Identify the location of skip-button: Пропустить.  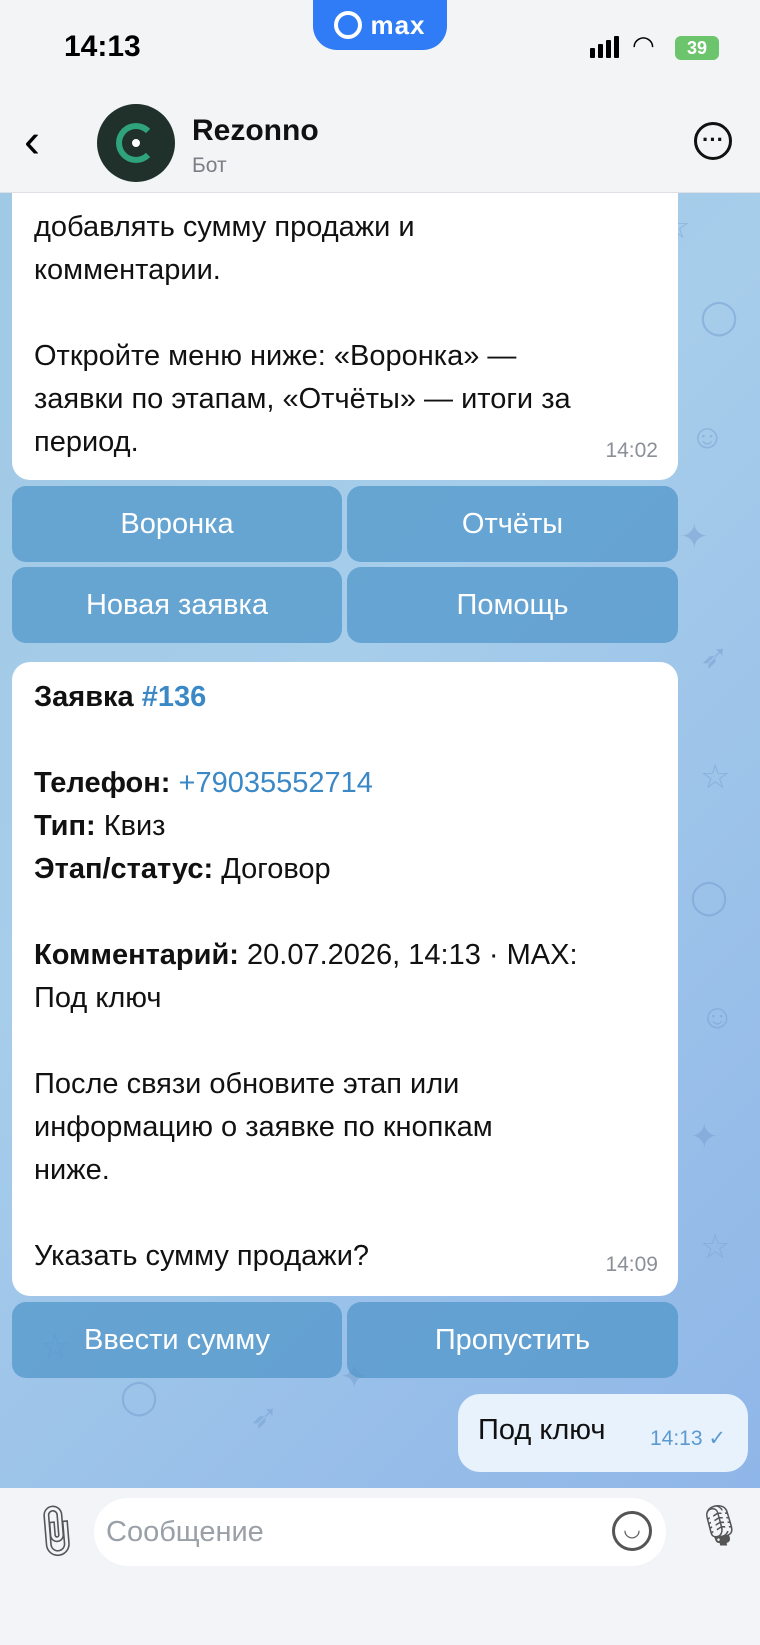
(512, 1340).